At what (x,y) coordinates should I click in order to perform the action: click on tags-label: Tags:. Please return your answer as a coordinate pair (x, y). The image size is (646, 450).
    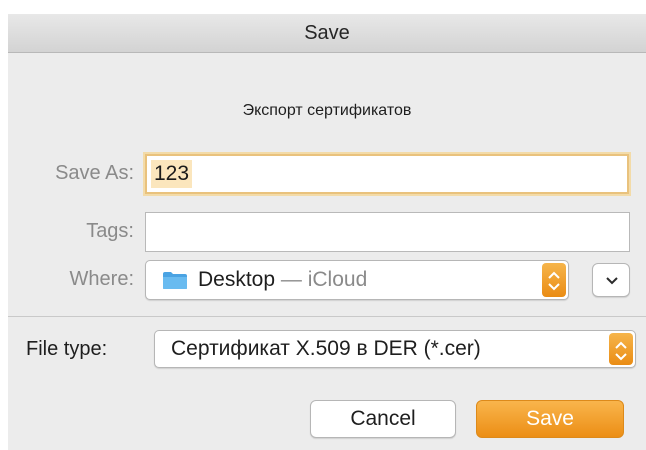
    Looking at the image, I should click on (110, 231).